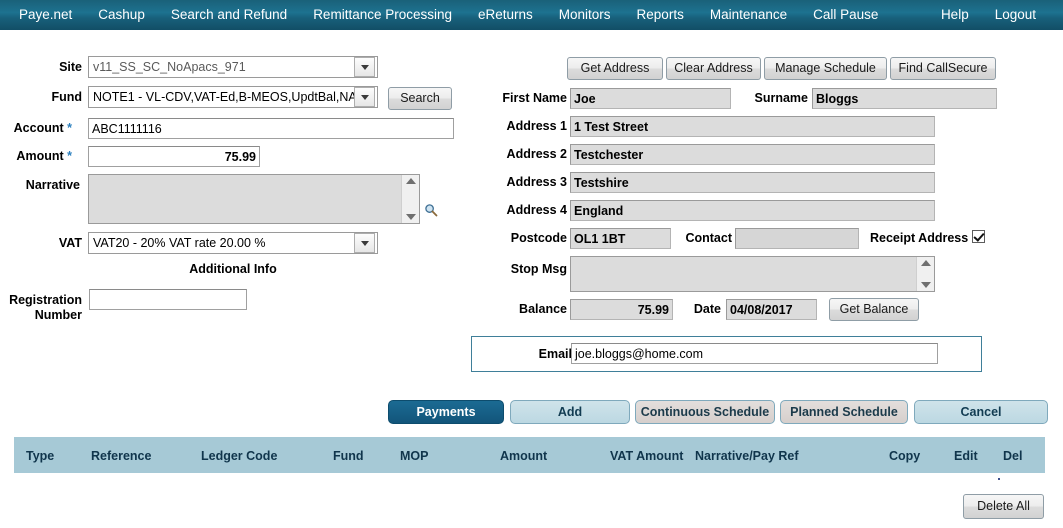  What do you see at coordinates (713, 68) in the screenshot?
I see `clear-address-button: Clear Address` at bounding box center [713, 68].